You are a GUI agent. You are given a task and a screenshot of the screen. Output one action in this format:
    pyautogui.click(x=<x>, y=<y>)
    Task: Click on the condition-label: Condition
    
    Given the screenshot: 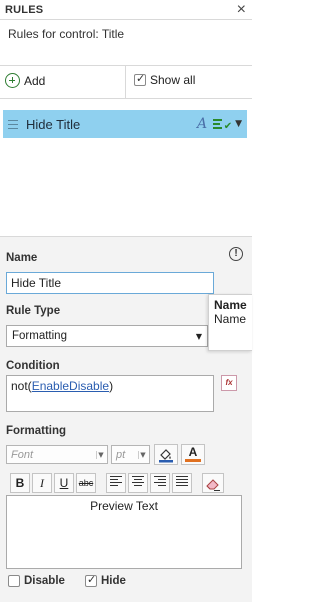 What is the action you would take?
    pyautogui.click(x=33, y=366)
    